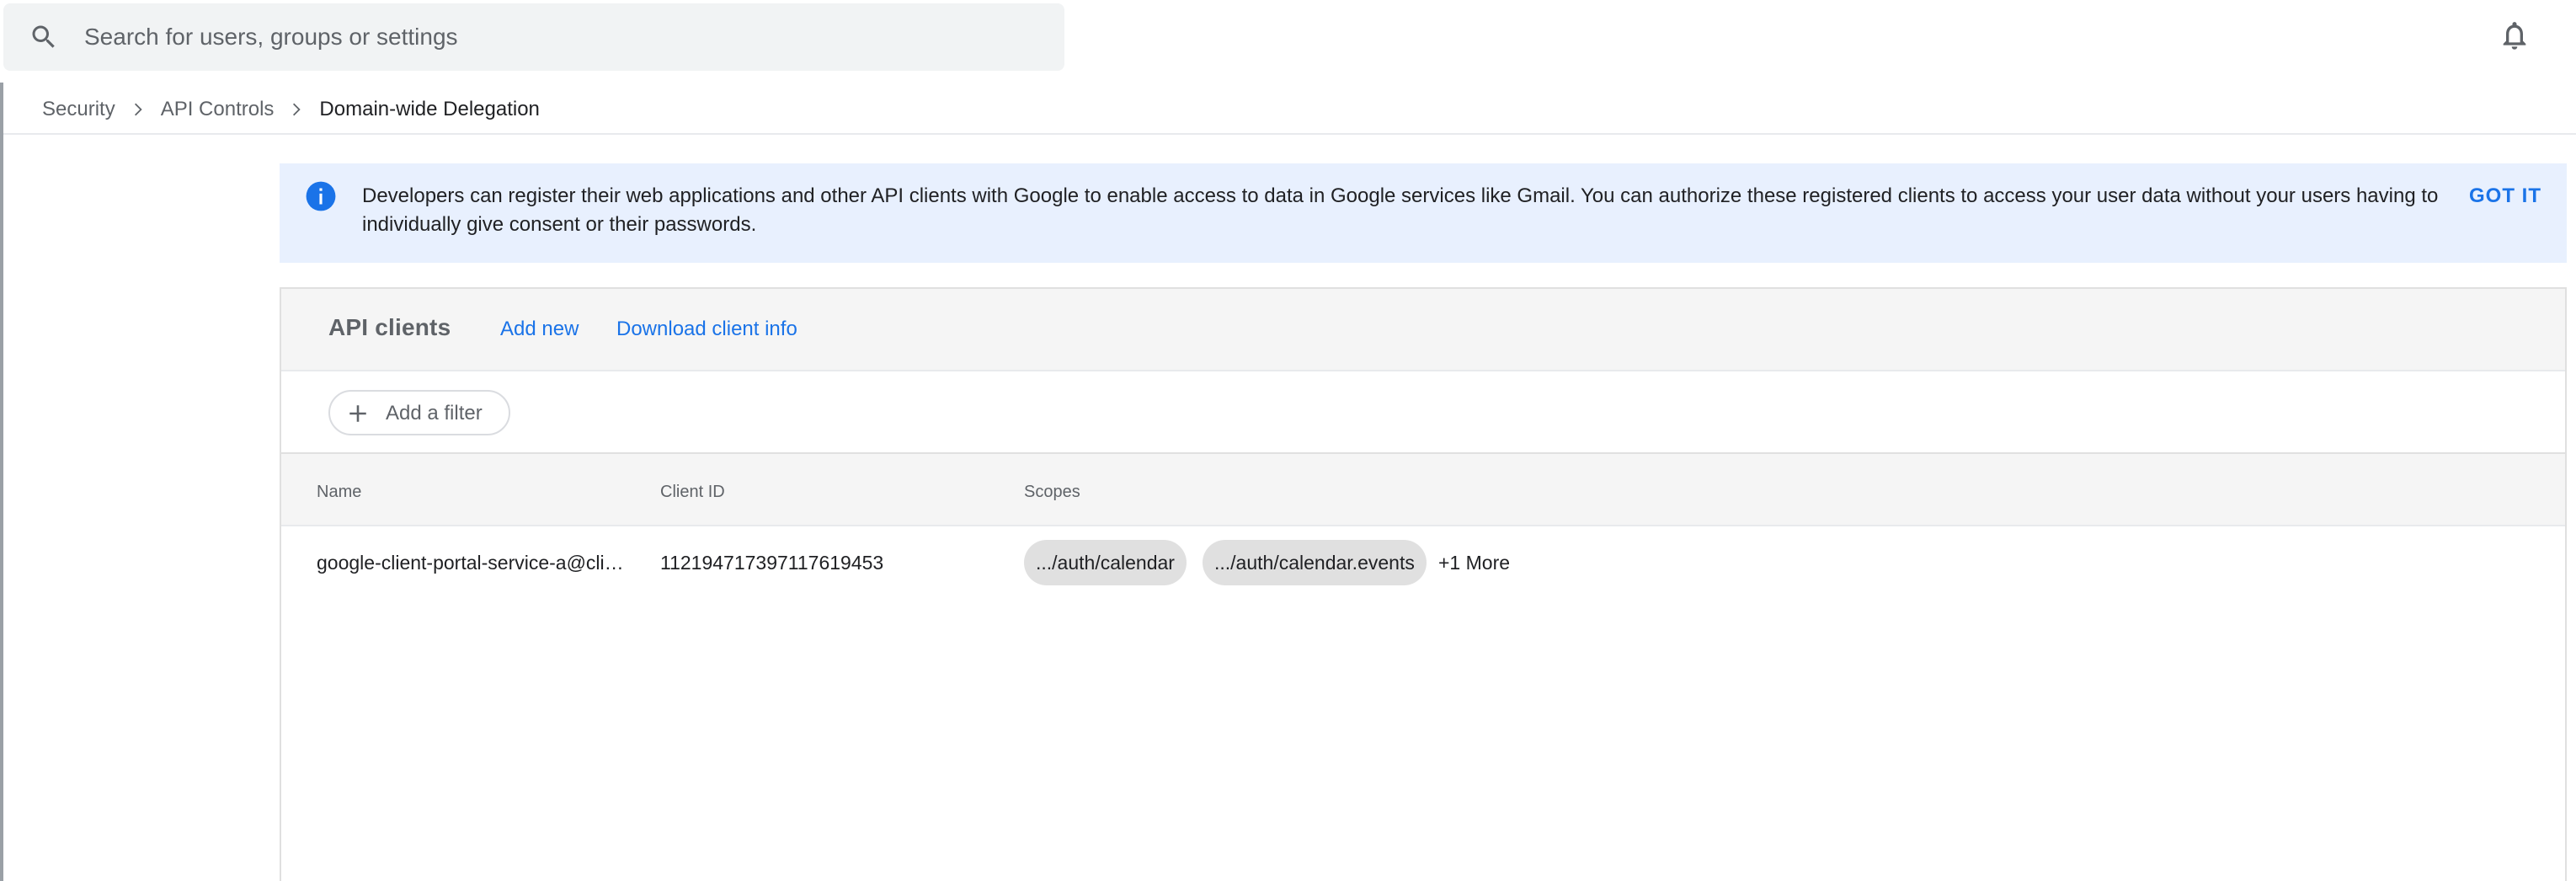 This screenshot has height=881, width=2576. Describe the element at coordinates (218, 109) in the screenshot. I see `breadcrumb-api-controls: API Controls` at that location.